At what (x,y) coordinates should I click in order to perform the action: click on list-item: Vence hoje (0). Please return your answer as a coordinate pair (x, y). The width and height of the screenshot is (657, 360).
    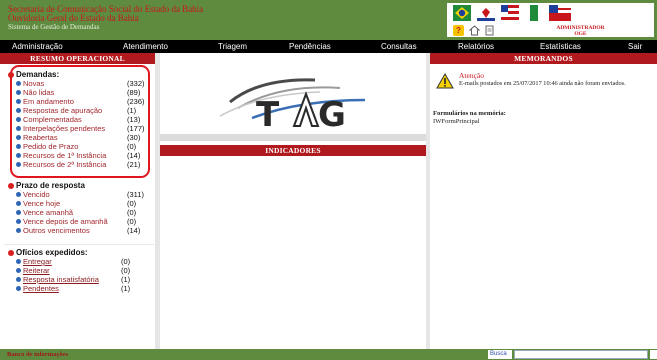
    Looking at the image, I should click on (78, 203).